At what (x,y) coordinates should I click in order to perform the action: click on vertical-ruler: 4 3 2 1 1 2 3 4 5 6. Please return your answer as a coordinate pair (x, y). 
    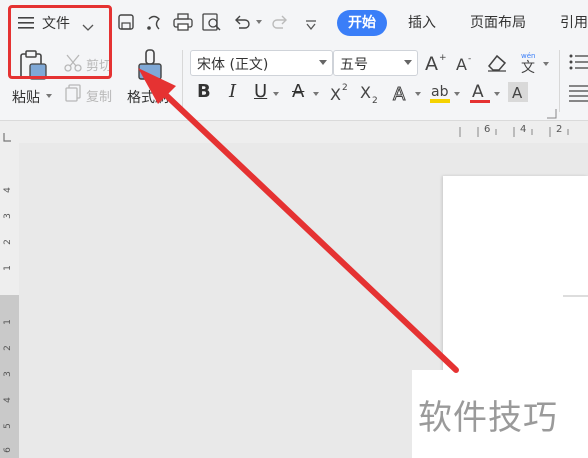
    Looking at the image, I should click on (9, 300).